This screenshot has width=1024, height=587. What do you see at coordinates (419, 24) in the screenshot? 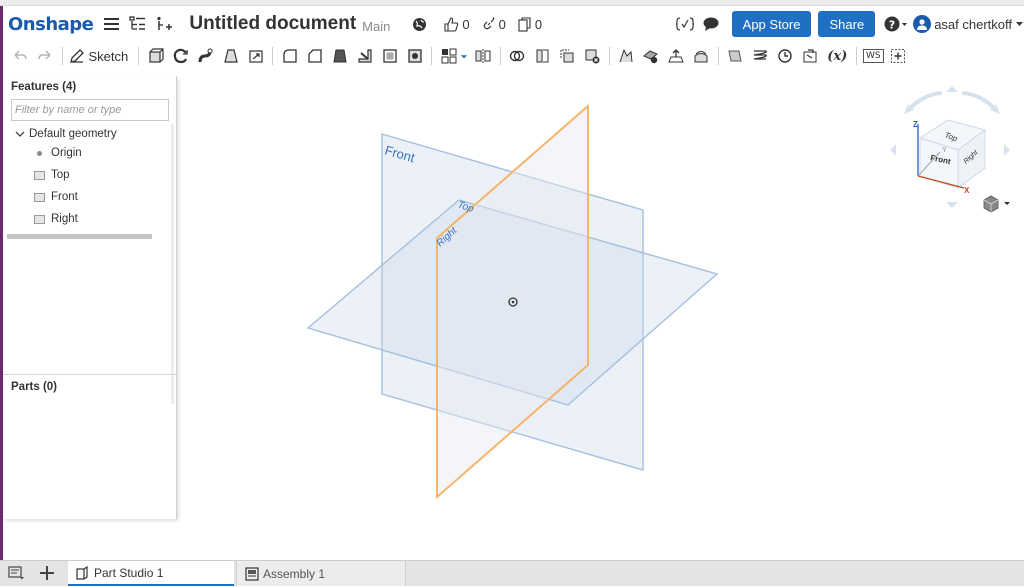
I see `globe-icon` at bounding box center [419, 24].